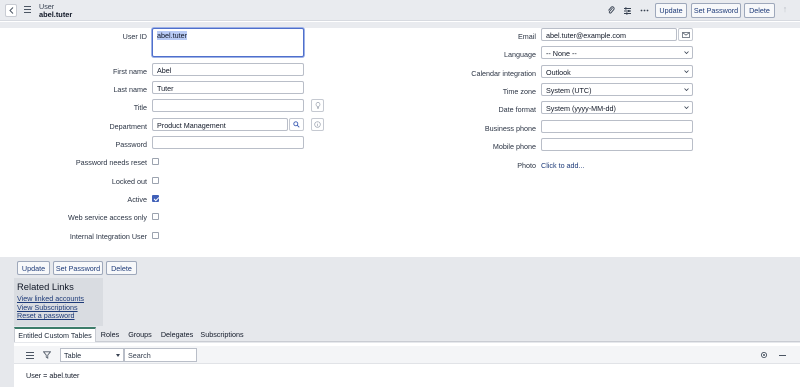  Describe the element at coordinates (78, 268) in the screenshot. I see `set-password-button: Set Password` at that location.